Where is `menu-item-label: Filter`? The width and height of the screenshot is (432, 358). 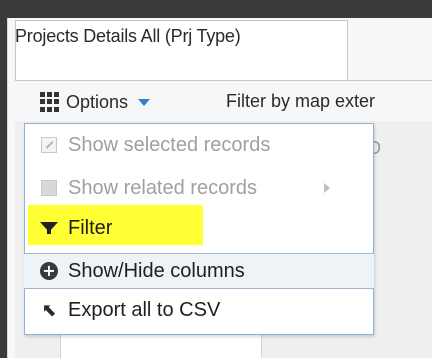
menu-item-label: Filter is located at coordinates (90, 227).